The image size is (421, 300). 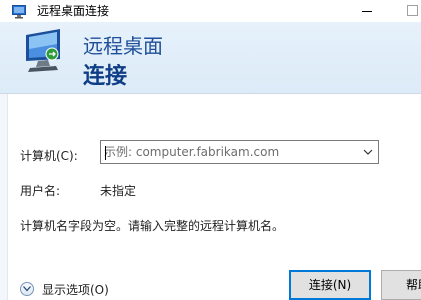 I want to click on status-message: 计算机名字段为空。请输入完整的远程计算机名。, so click(x=152, y=226).